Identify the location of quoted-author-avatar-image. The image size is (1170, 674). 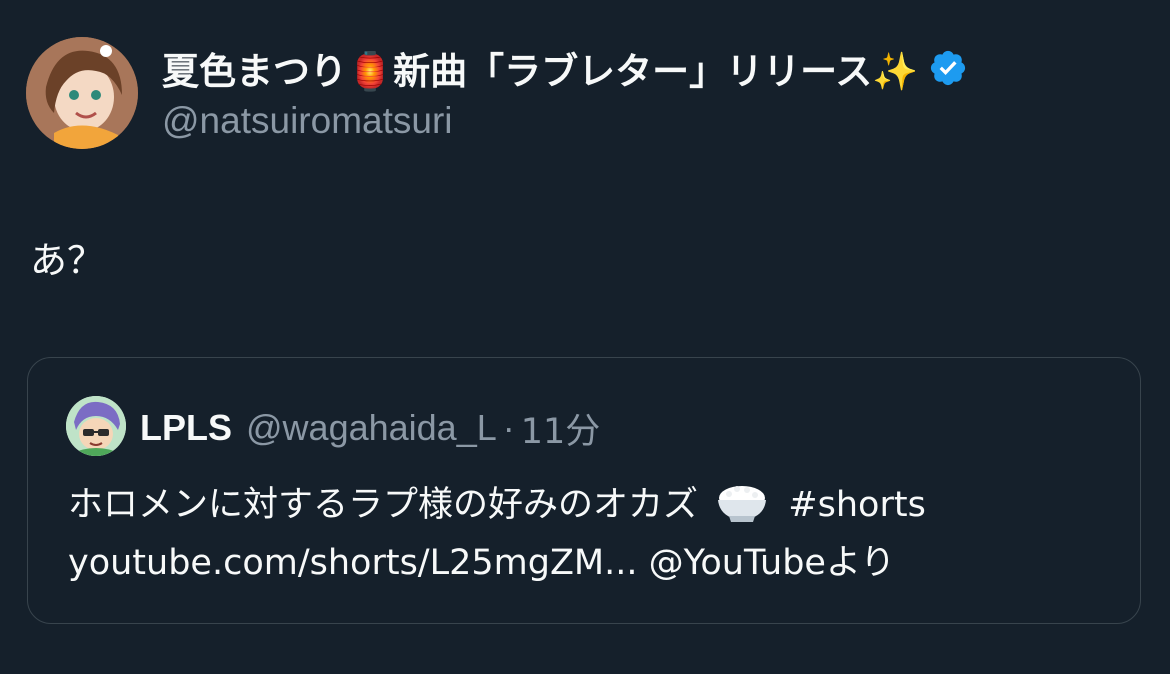
(96, 426).